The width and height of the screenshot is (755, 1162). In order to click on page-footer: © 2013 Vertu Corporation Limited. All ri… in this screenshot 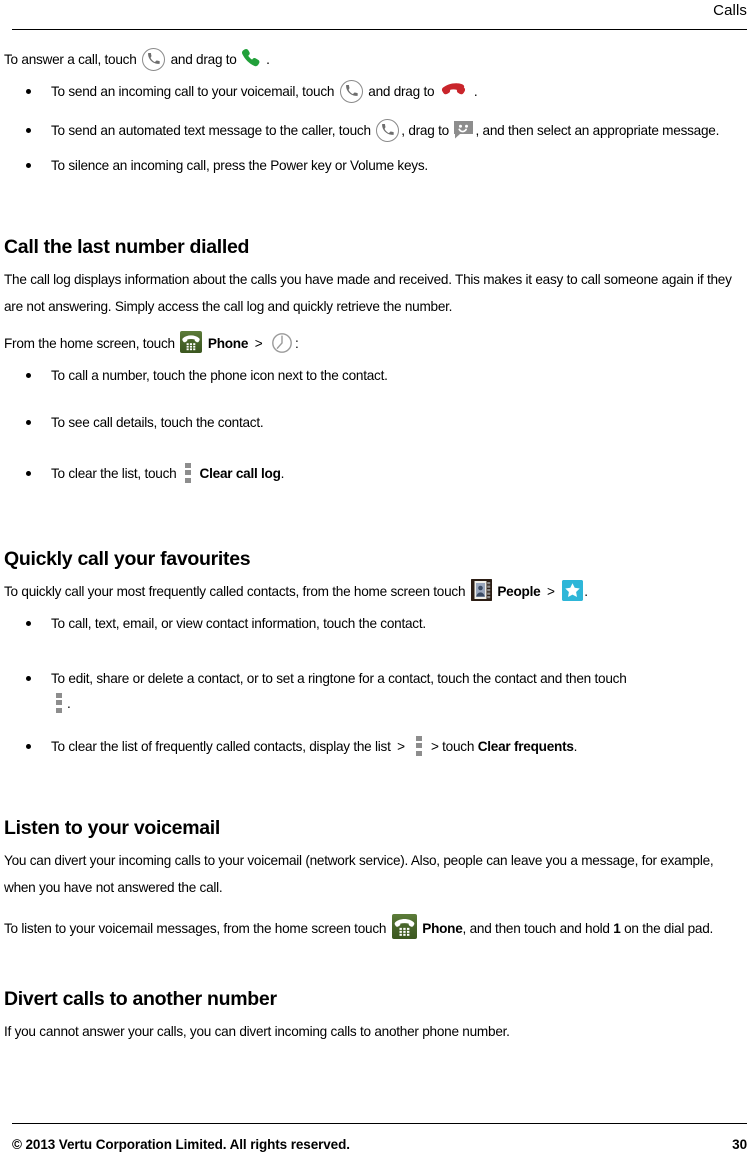, I will do `click(379, 1144)`.